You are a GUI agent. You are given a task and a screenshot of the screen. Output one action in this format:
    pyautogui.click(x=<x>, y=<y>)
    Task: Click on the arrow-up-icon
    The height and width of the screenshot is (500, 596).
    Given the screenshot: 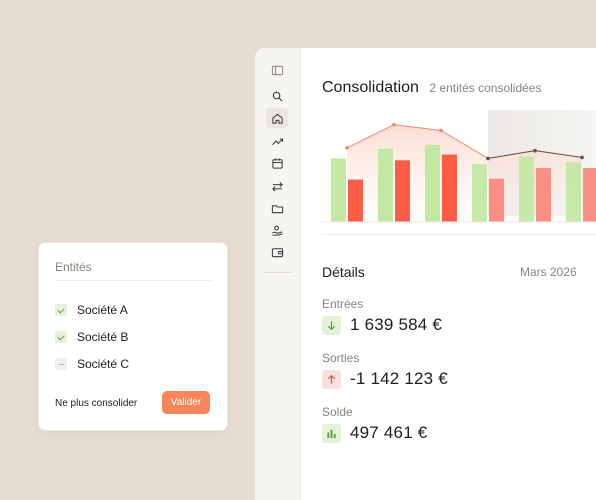 What is the action you would take?
    pyautogui.click(x=331, y=379)
    